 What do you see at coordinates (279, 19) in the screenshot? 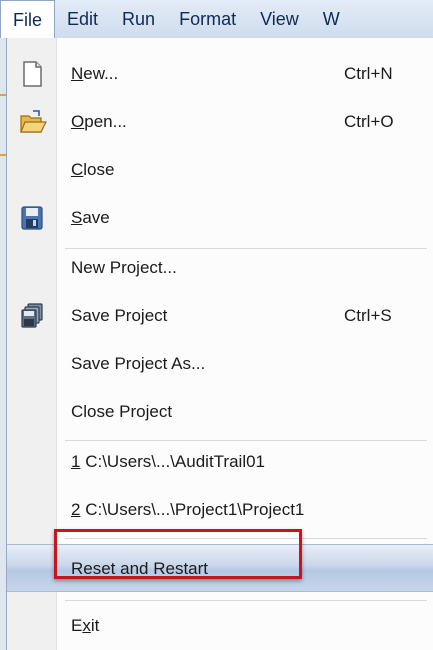
I see `menu-view: View` at bounding box center [279, 19].